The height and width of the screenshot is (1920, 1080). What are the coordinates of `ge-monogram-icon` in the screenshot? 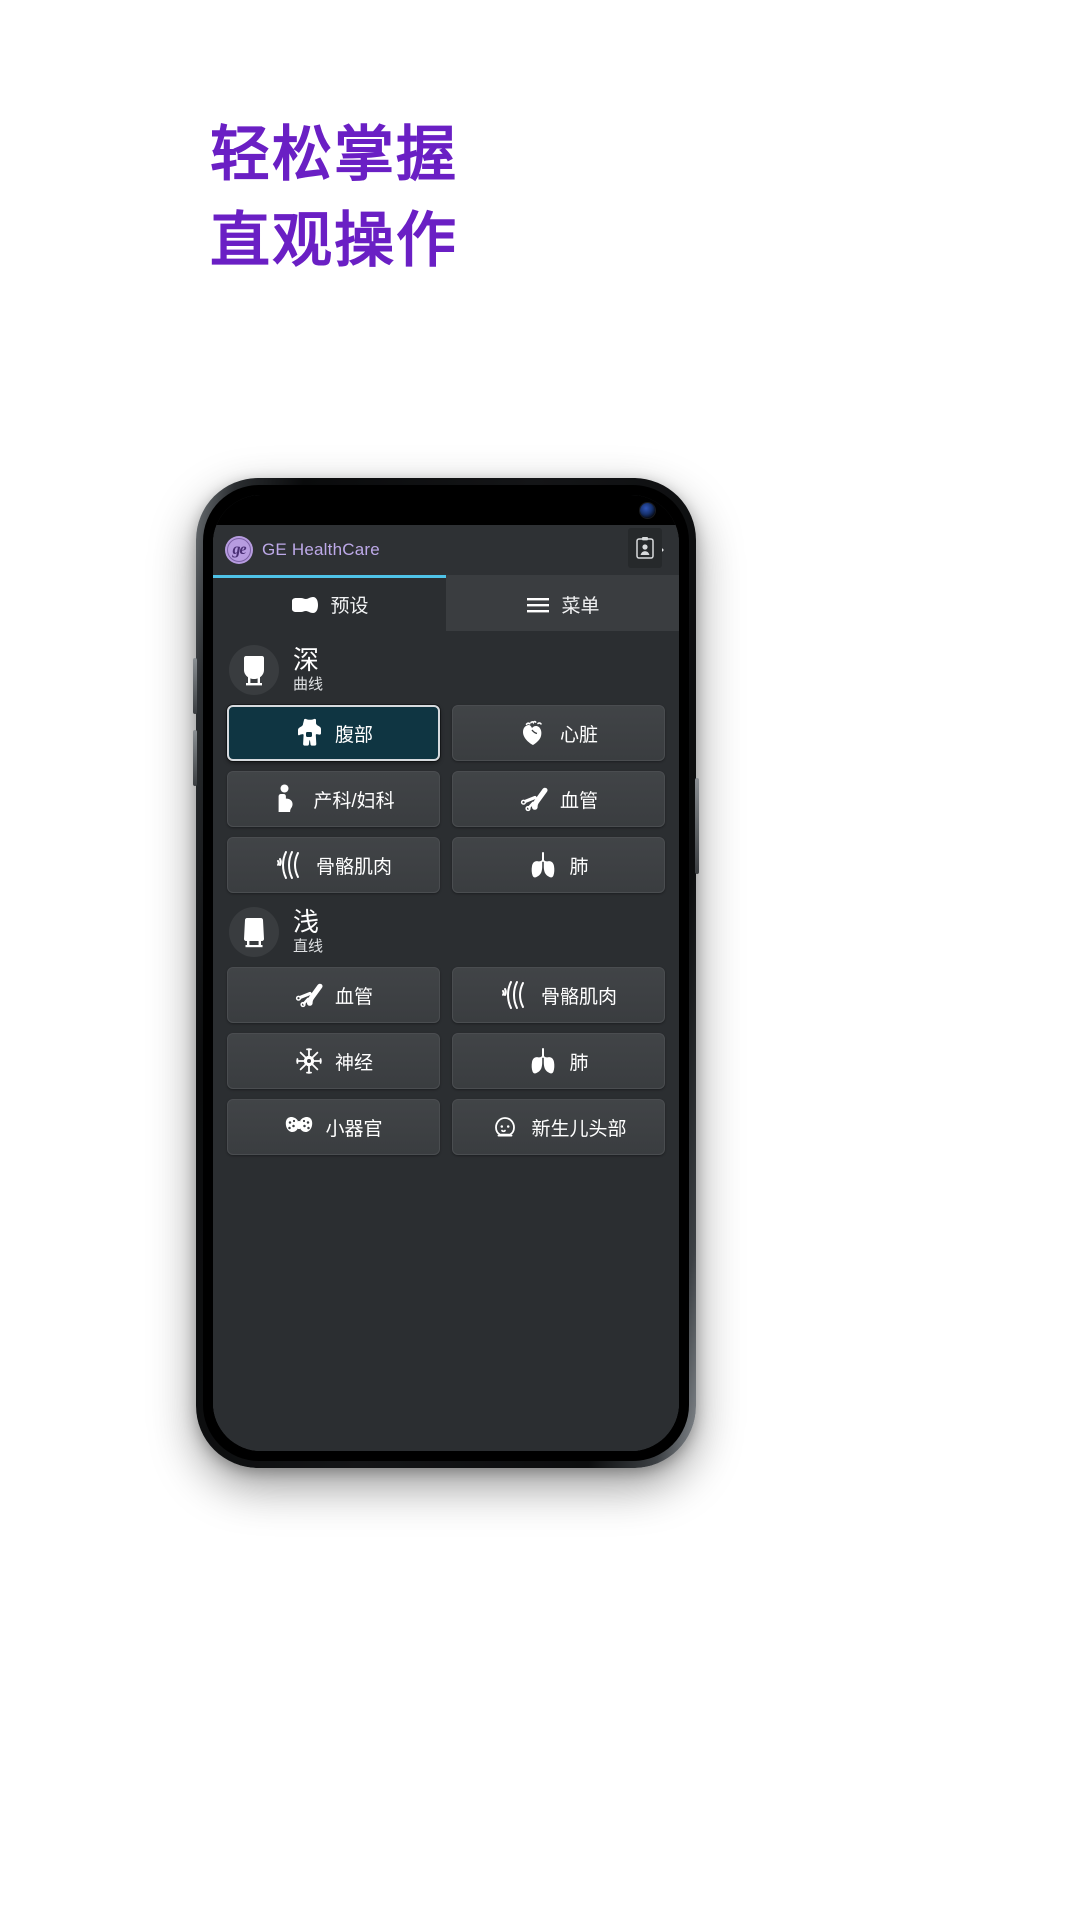 It's located at (239, 550).